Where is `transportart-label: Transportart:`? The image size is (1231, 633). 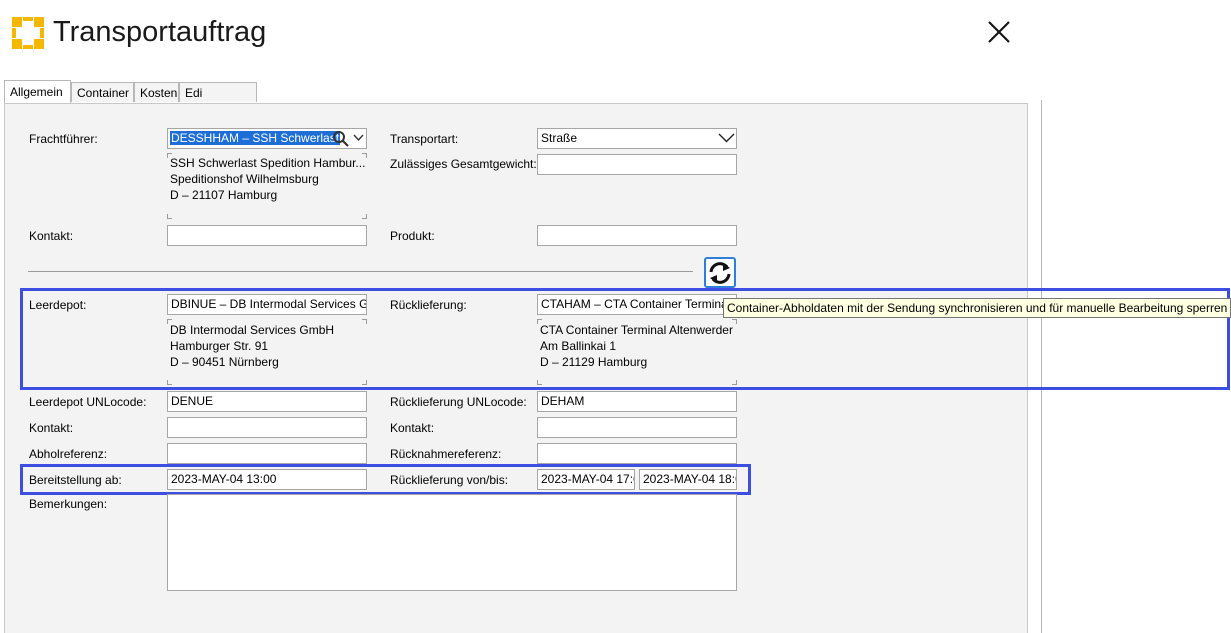
transportart-label: Transportart: is located at coordinates (424, 139).